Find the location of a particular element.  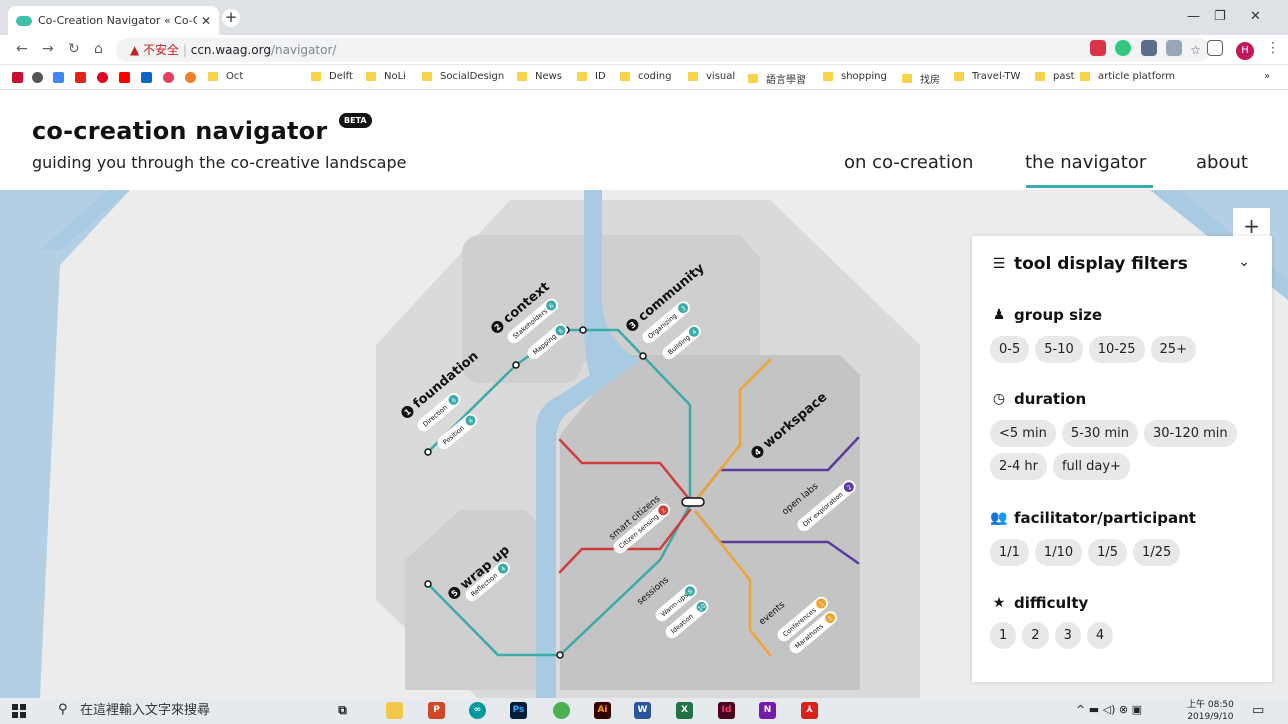

filter-chip: 5-30 min is located at coordinates (1099, 433).